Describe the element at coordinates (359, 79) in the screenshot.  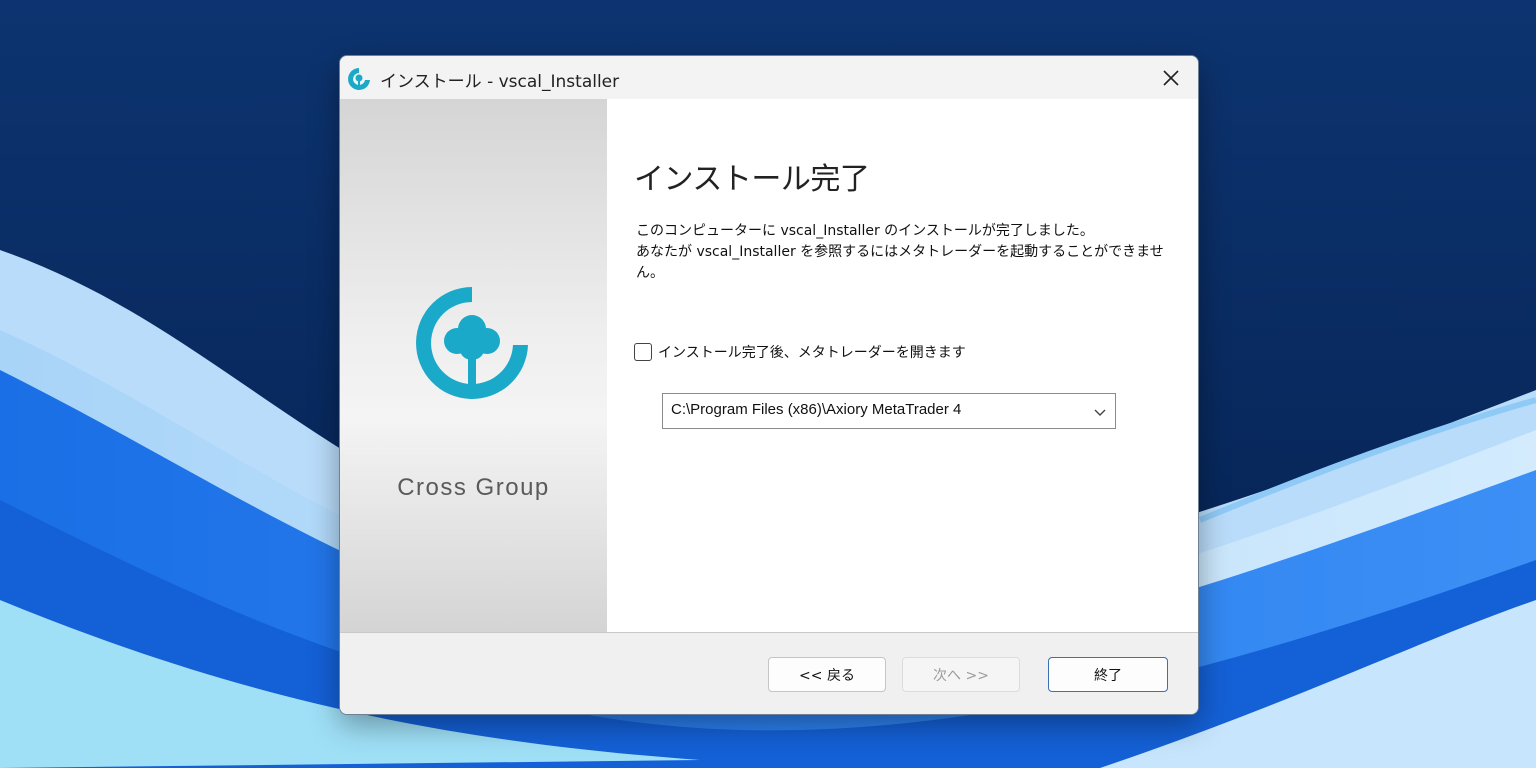
I see `cross-group-logo-icon` at that location.